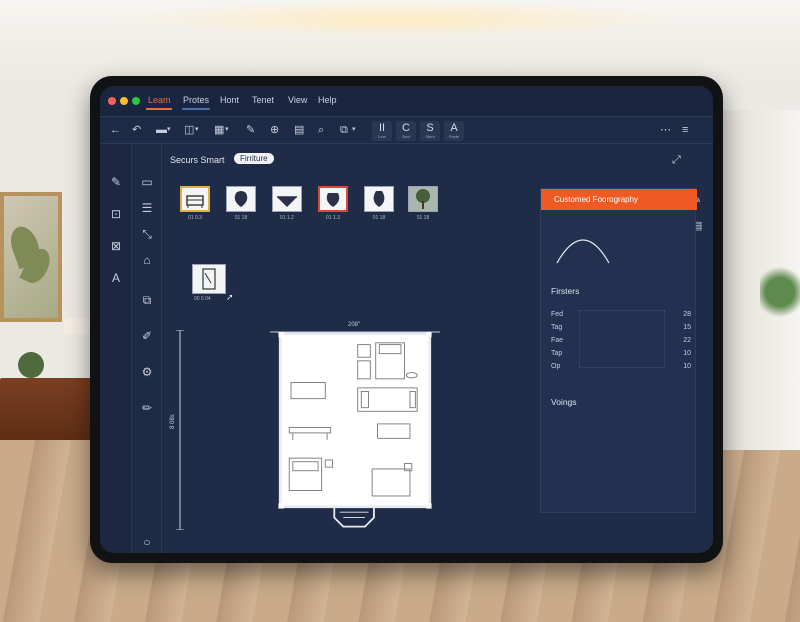 The height and width of the screenshot is (622, 800). I want to click on menu-item-tenet: Tenet, so click(263, 100).